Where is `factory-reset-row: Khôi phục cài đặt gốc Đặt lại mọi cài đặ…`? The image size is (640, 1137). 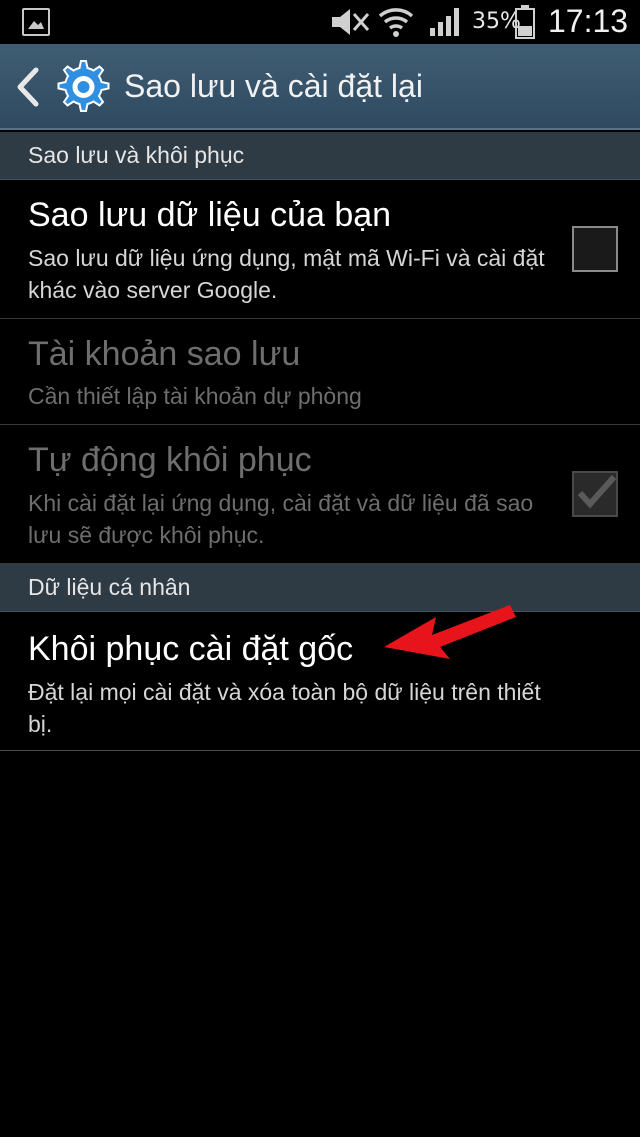
factory-reset-row: Khôi phục cài đặt gốc Đặt lại mọi cài đặ… is located at coordinates (320, 681).